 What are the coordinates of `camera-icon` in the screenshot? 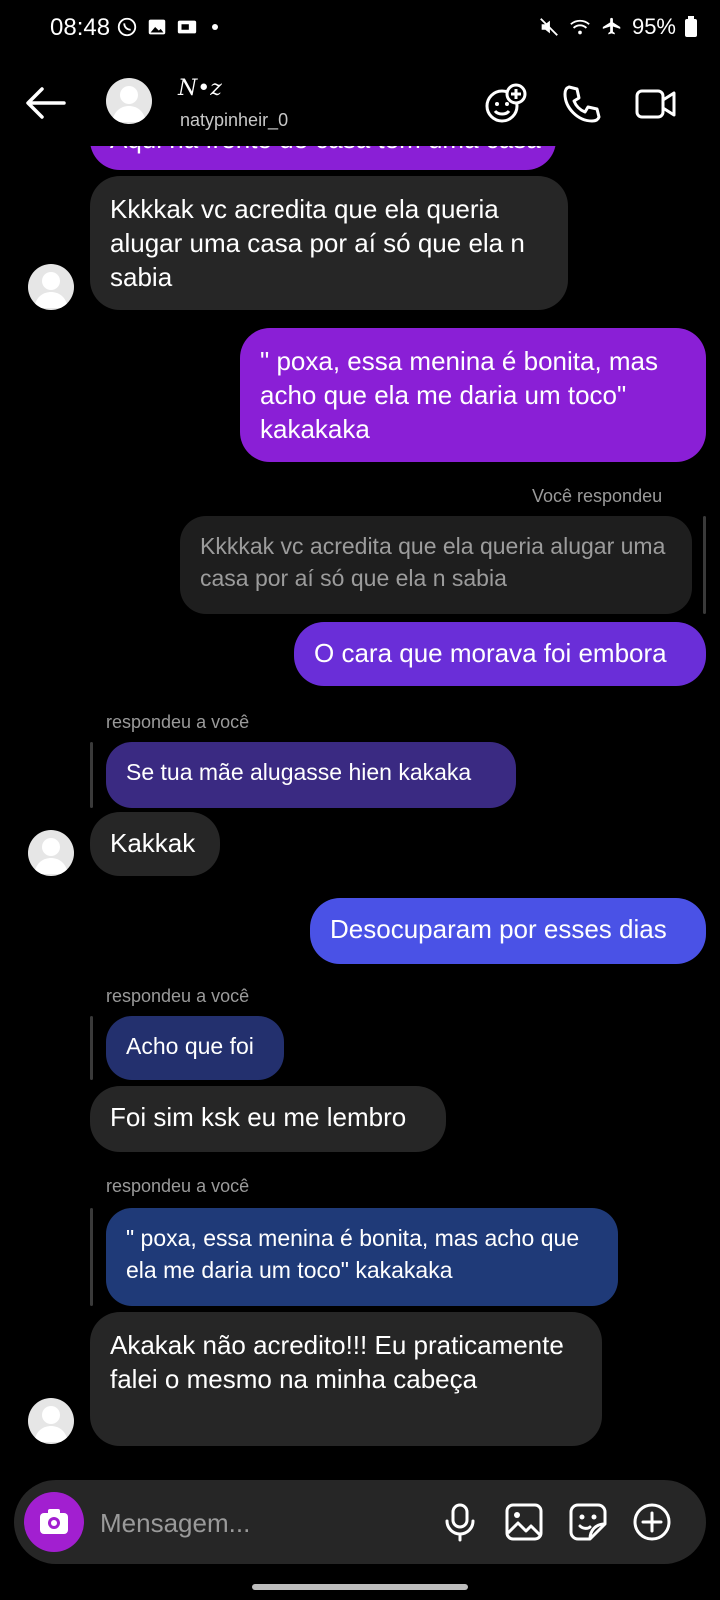 It's located at (54, 1521).